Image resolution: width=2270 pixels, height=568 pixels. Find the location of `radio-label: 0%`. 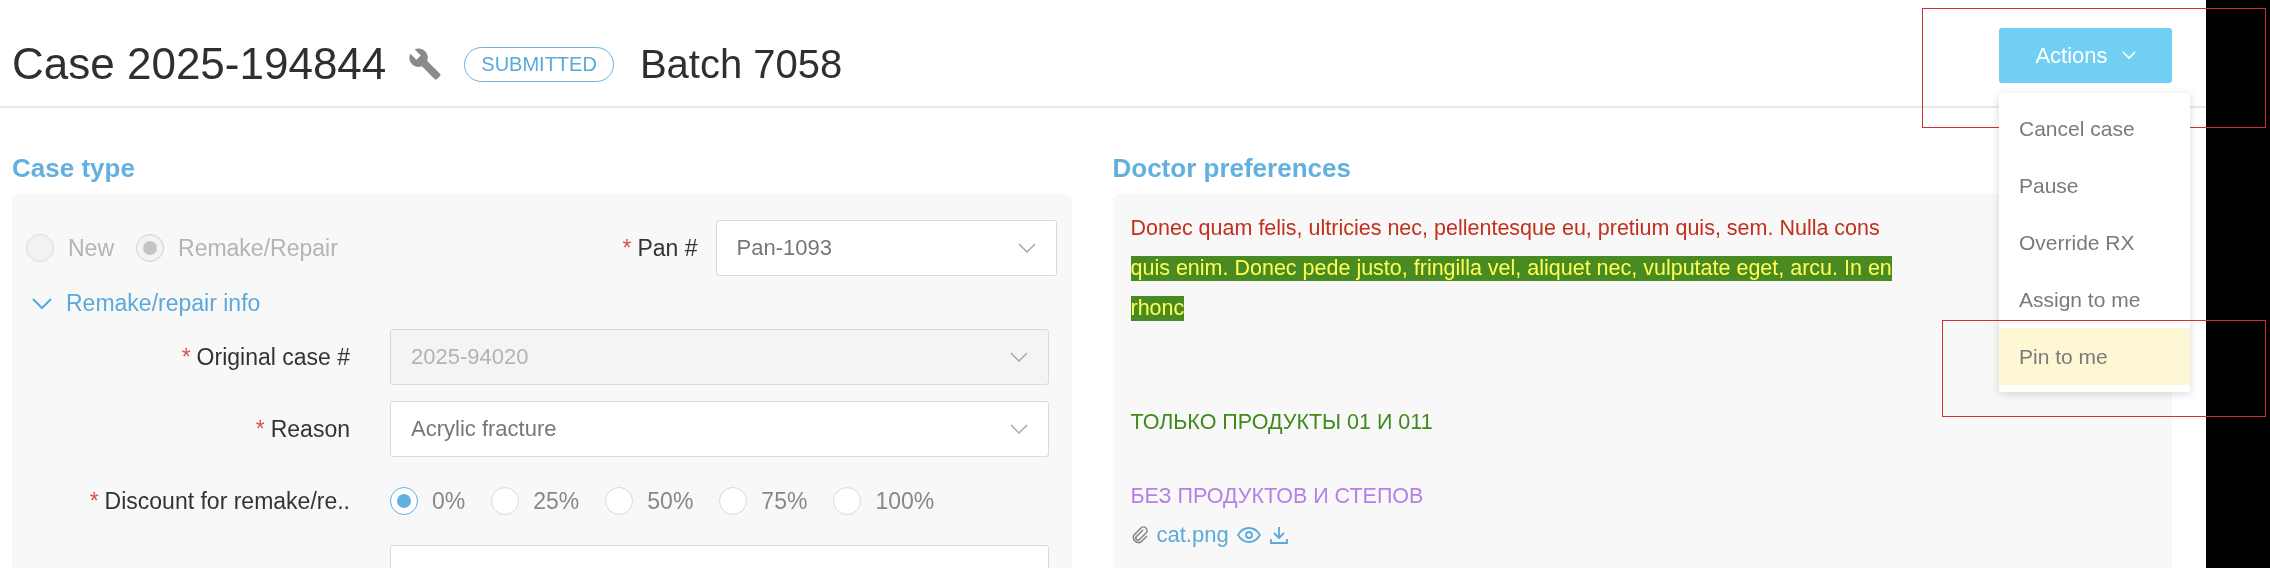

radio-label: 0% is located at coordinates (449, 501).